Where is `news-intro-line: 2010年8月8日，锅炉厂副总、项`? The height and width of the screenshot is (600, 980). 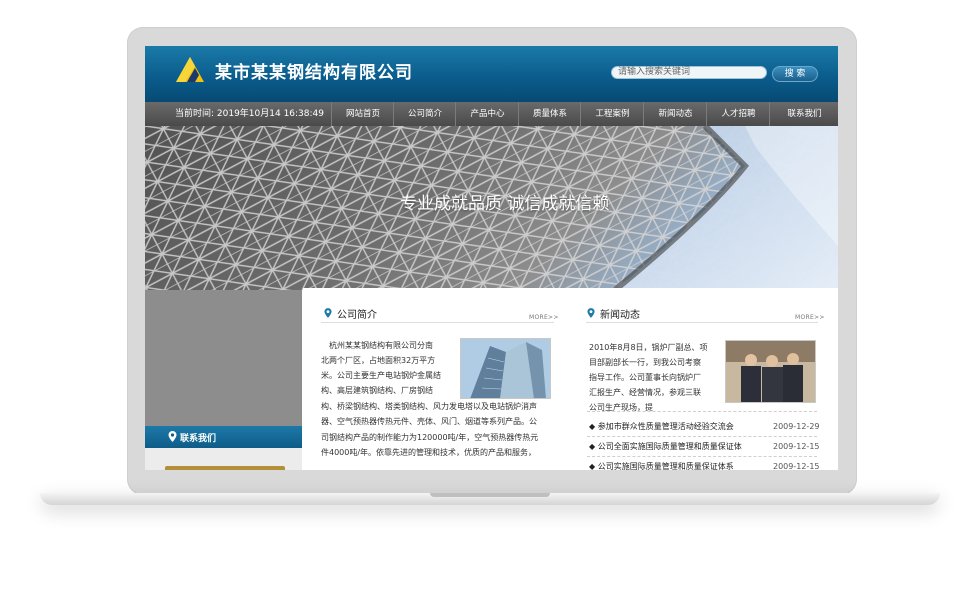
news-intro-line: 2010年8月8日，锅炉厂副总、项 is located at coordinates (648, 347).